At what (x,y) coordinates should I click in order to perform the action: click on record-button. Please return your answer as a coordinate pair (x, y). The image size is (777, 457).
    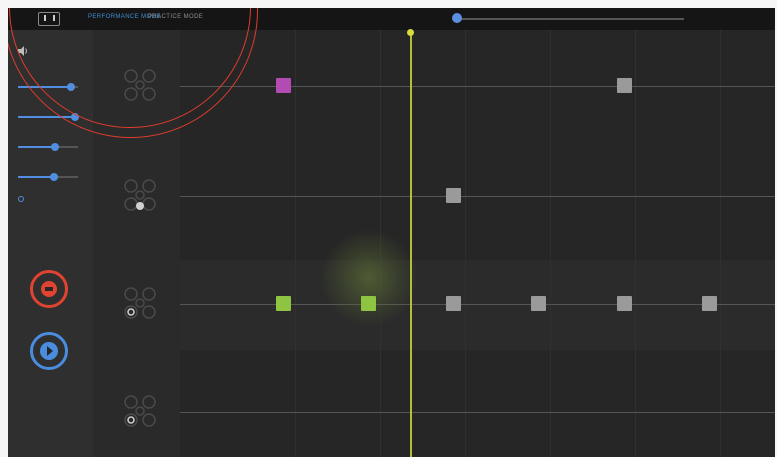
    Looking at the image, I should click on (49, 289).